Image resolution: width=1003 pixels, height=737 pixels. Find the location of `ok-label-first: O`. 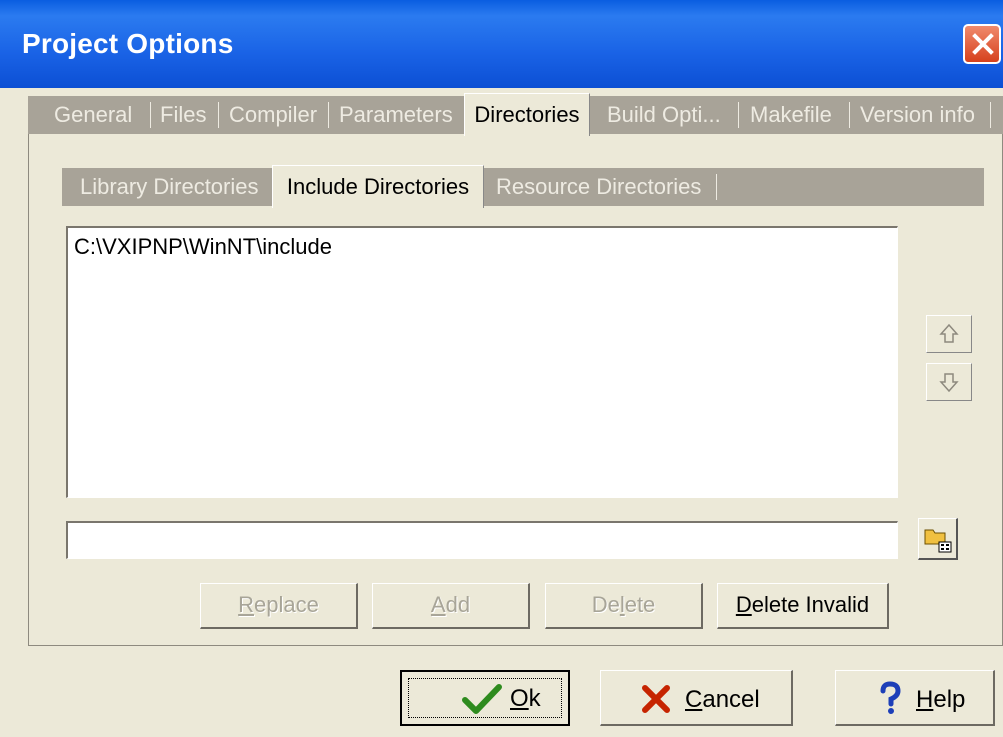

ok-label-first: O is located at coordinates (519, 698).